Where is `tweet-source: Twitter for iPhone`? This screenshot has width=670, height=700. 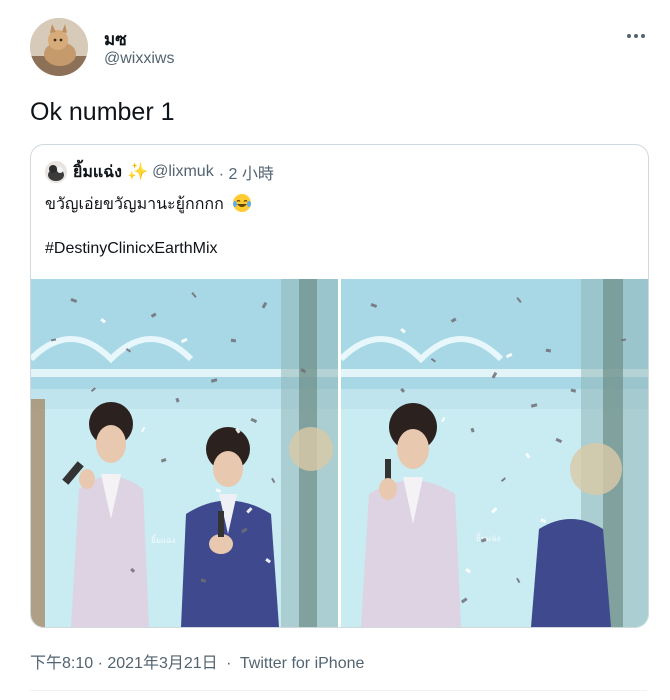
tweet-source: Twitter for iPhone is located at coordinates (302, 663).